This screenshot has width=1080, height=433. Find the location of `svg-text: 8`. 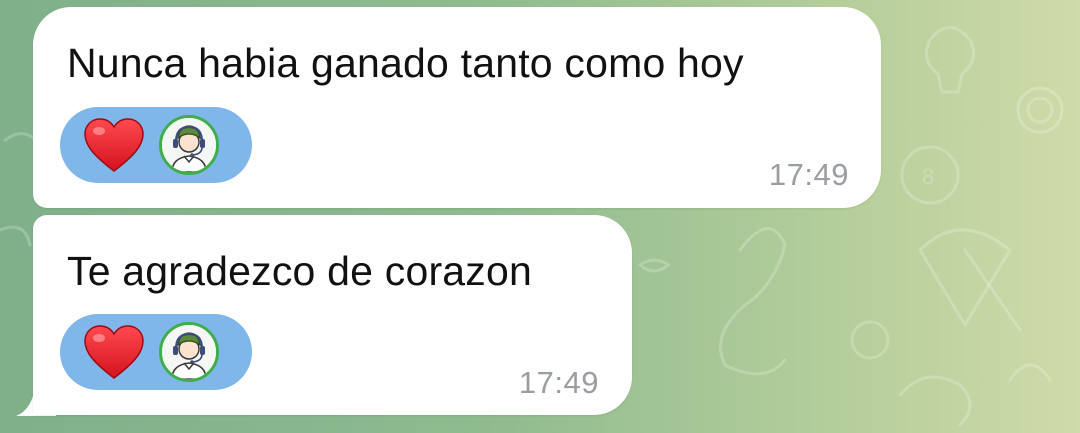

svg-text: 8 is located at coordinates (928, 176).